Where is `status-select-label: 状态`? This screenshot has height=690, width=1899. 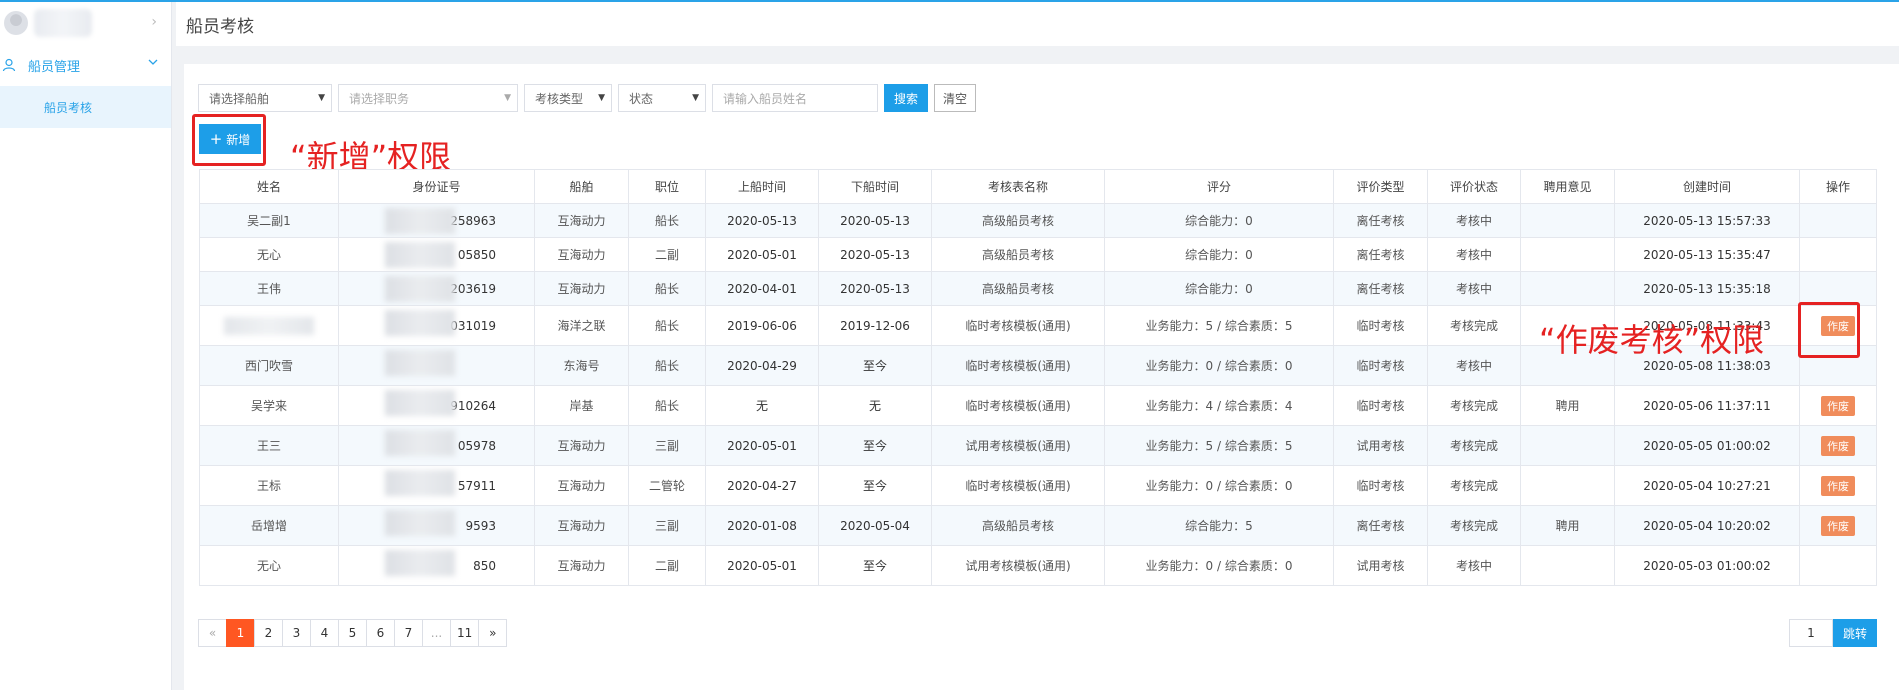 status-select-label: 状态 is located at coordinates (641, 98).